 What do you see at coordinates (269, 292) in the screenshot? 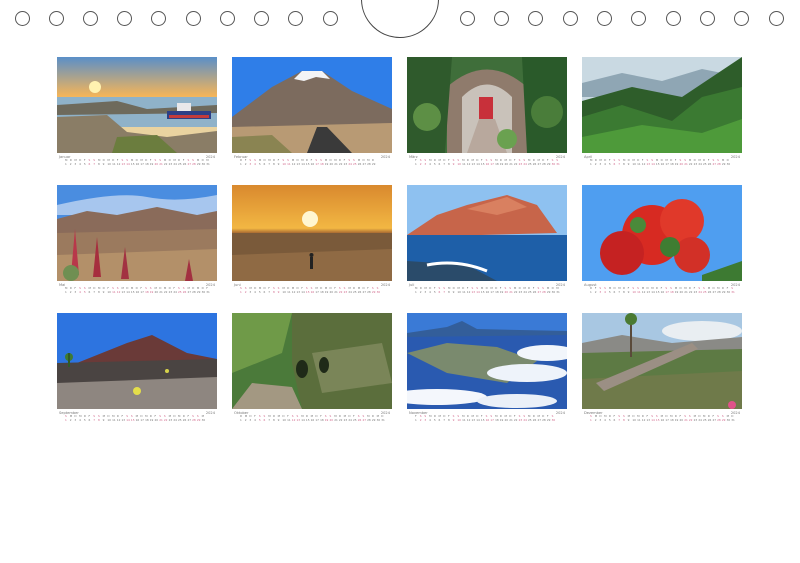
I see `day-number: 7` at bounding box center [269, 292].